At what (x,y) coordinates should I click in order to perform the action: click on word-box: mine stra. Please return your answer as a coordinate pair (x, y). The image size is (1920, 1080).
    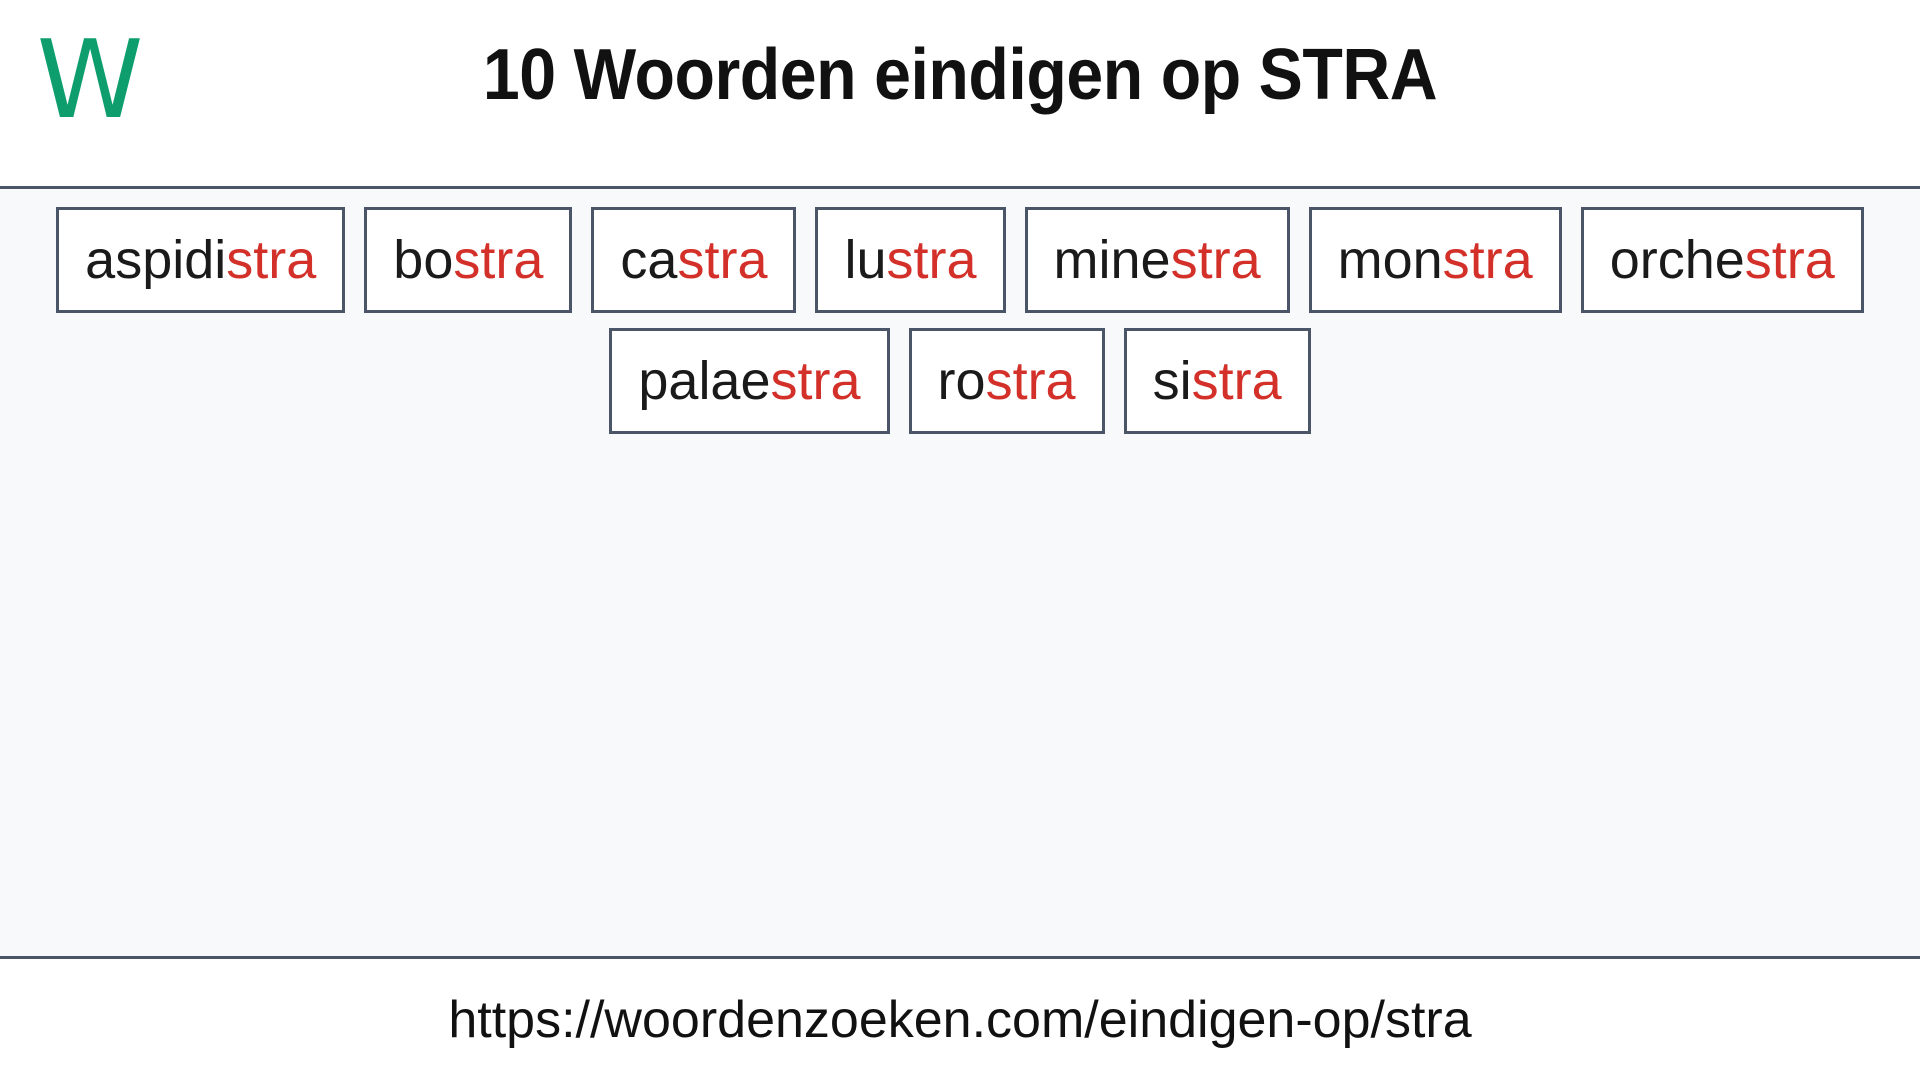
    Looking at the image, I should click on (1157, 260).